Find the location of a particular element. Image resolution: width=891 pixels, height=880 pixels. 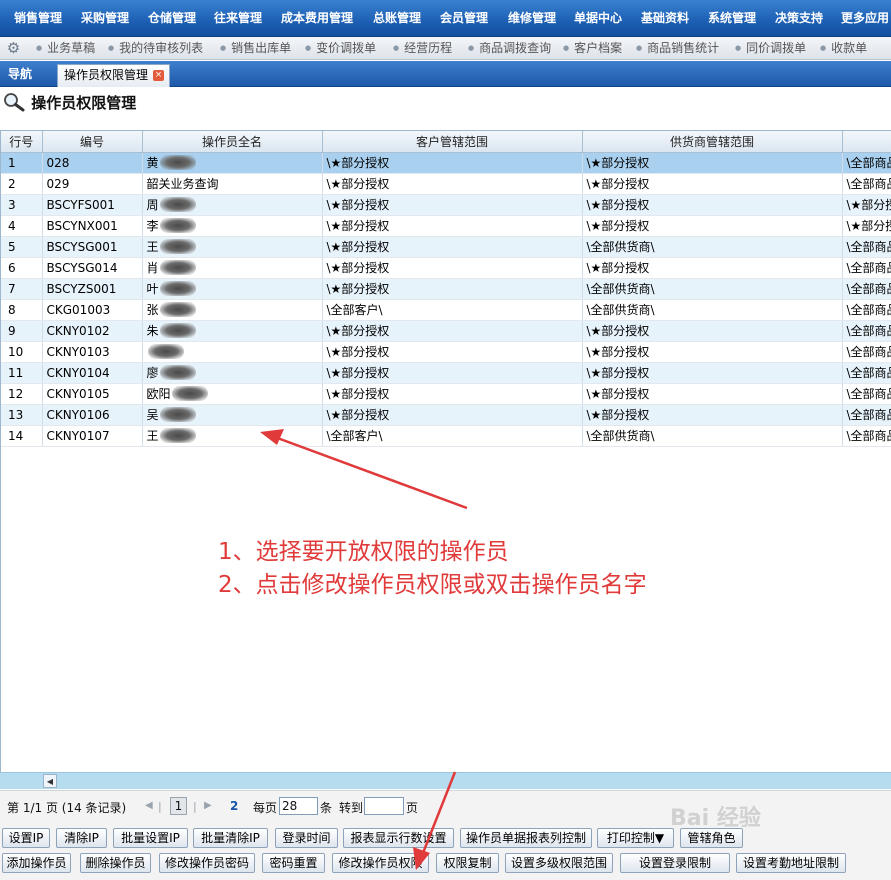

table-row: 3BSCYFS001周\★部分授权\★部分授权\★部分授 is located at coordinates (446, 205).